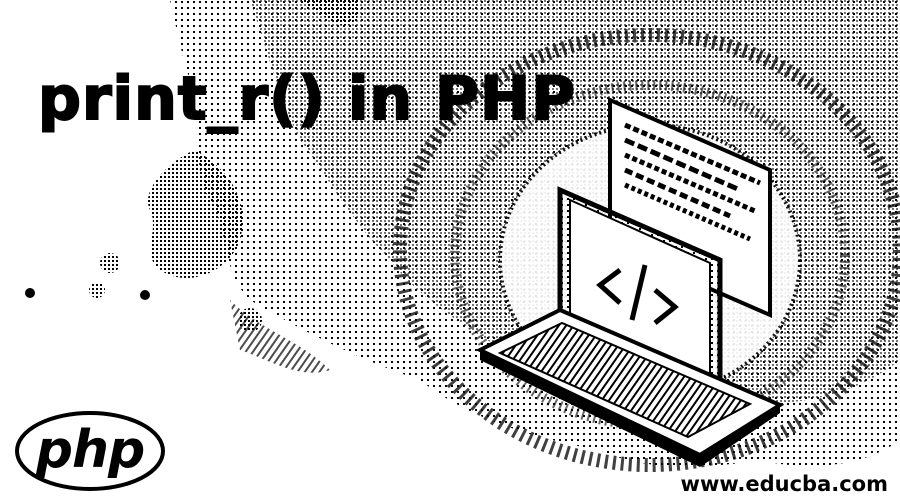 The image size is (900, 500). What do you see at coordinates (90, 450) in the screenshot?
I see `php-logo-text: php` at bounding box center [90, 450].